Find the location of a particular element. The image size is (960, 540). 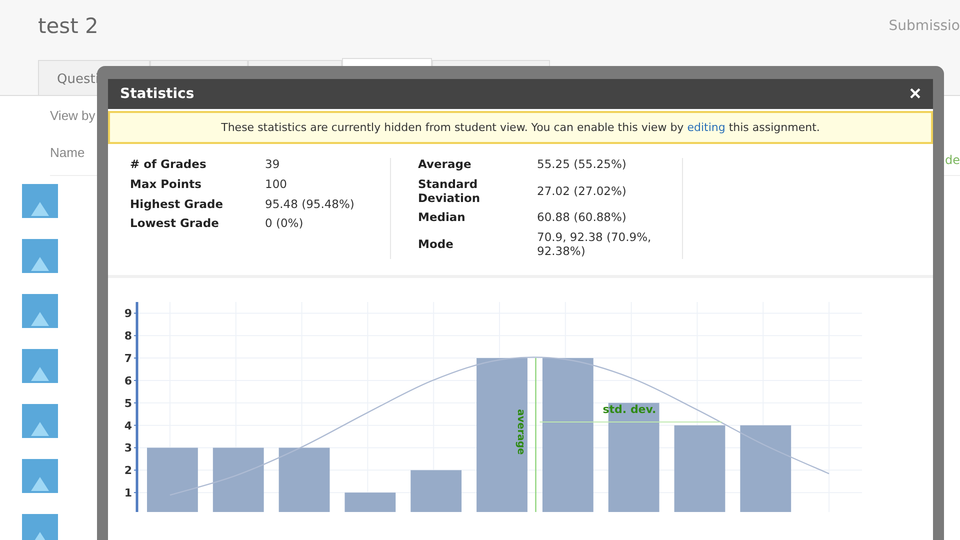

y-tick-label: 7 is located at coordinates (128, 358).